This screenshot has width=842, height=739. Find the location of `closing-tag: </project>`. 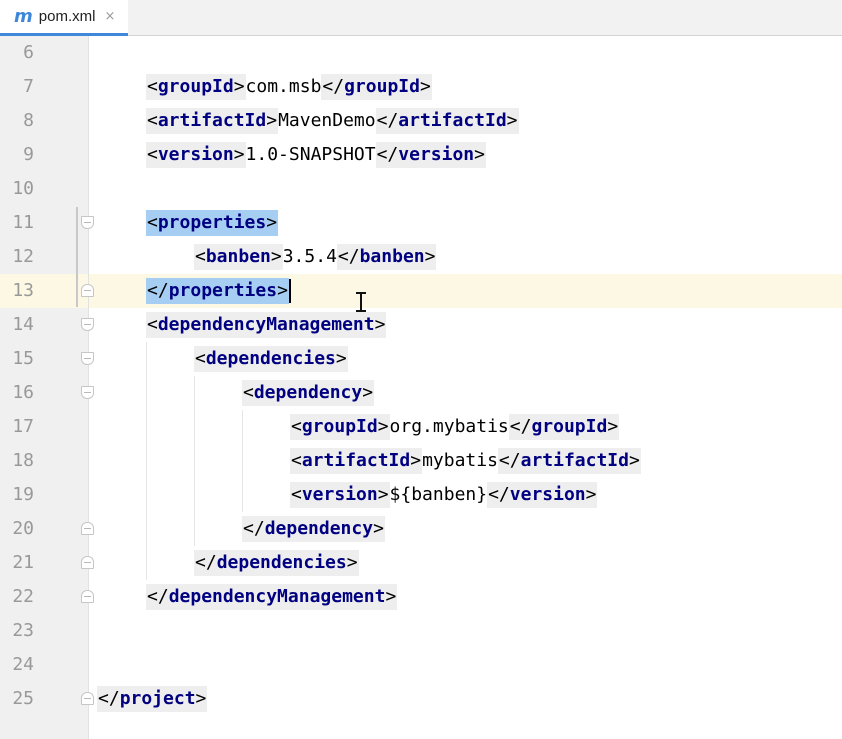

closing-tag: </project> is located at coordinates (152, 699).